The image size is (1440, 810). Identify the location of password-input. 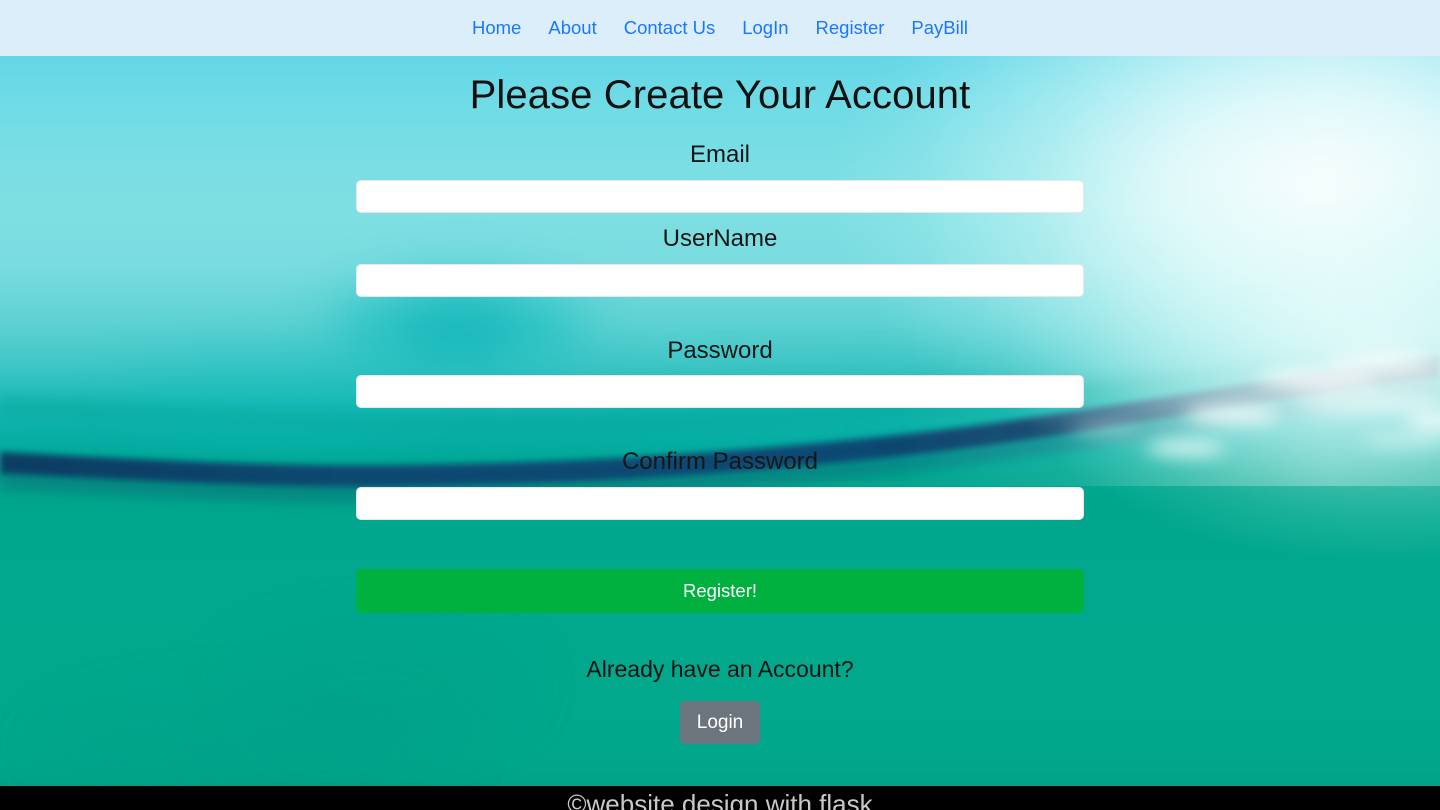
(720, 392).